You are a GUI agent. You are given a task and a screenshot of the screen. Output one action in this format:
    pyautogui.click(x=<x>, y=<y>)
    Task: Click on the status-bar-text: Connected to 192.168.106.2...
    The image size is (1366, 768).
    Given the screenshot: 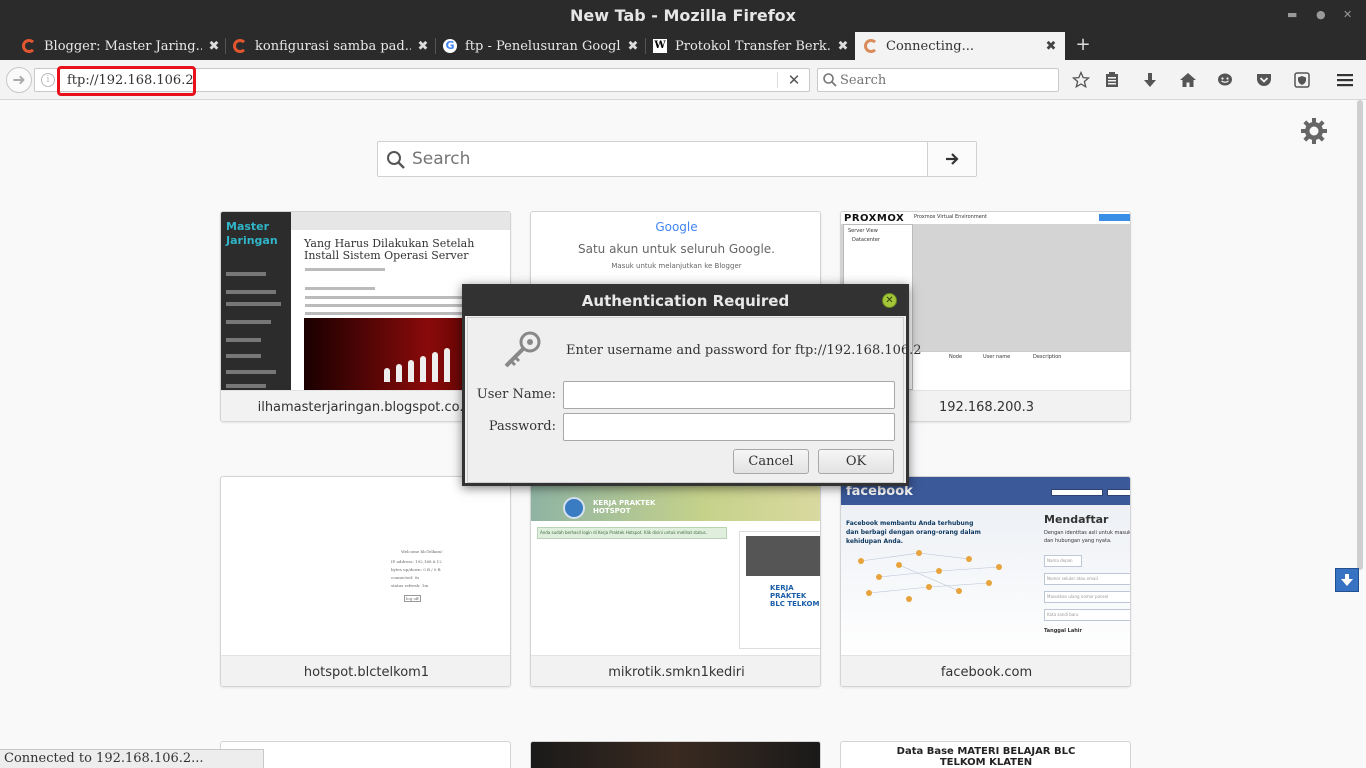 What is the action you would take?
    pyautogui.click(x=132, y=758)
    